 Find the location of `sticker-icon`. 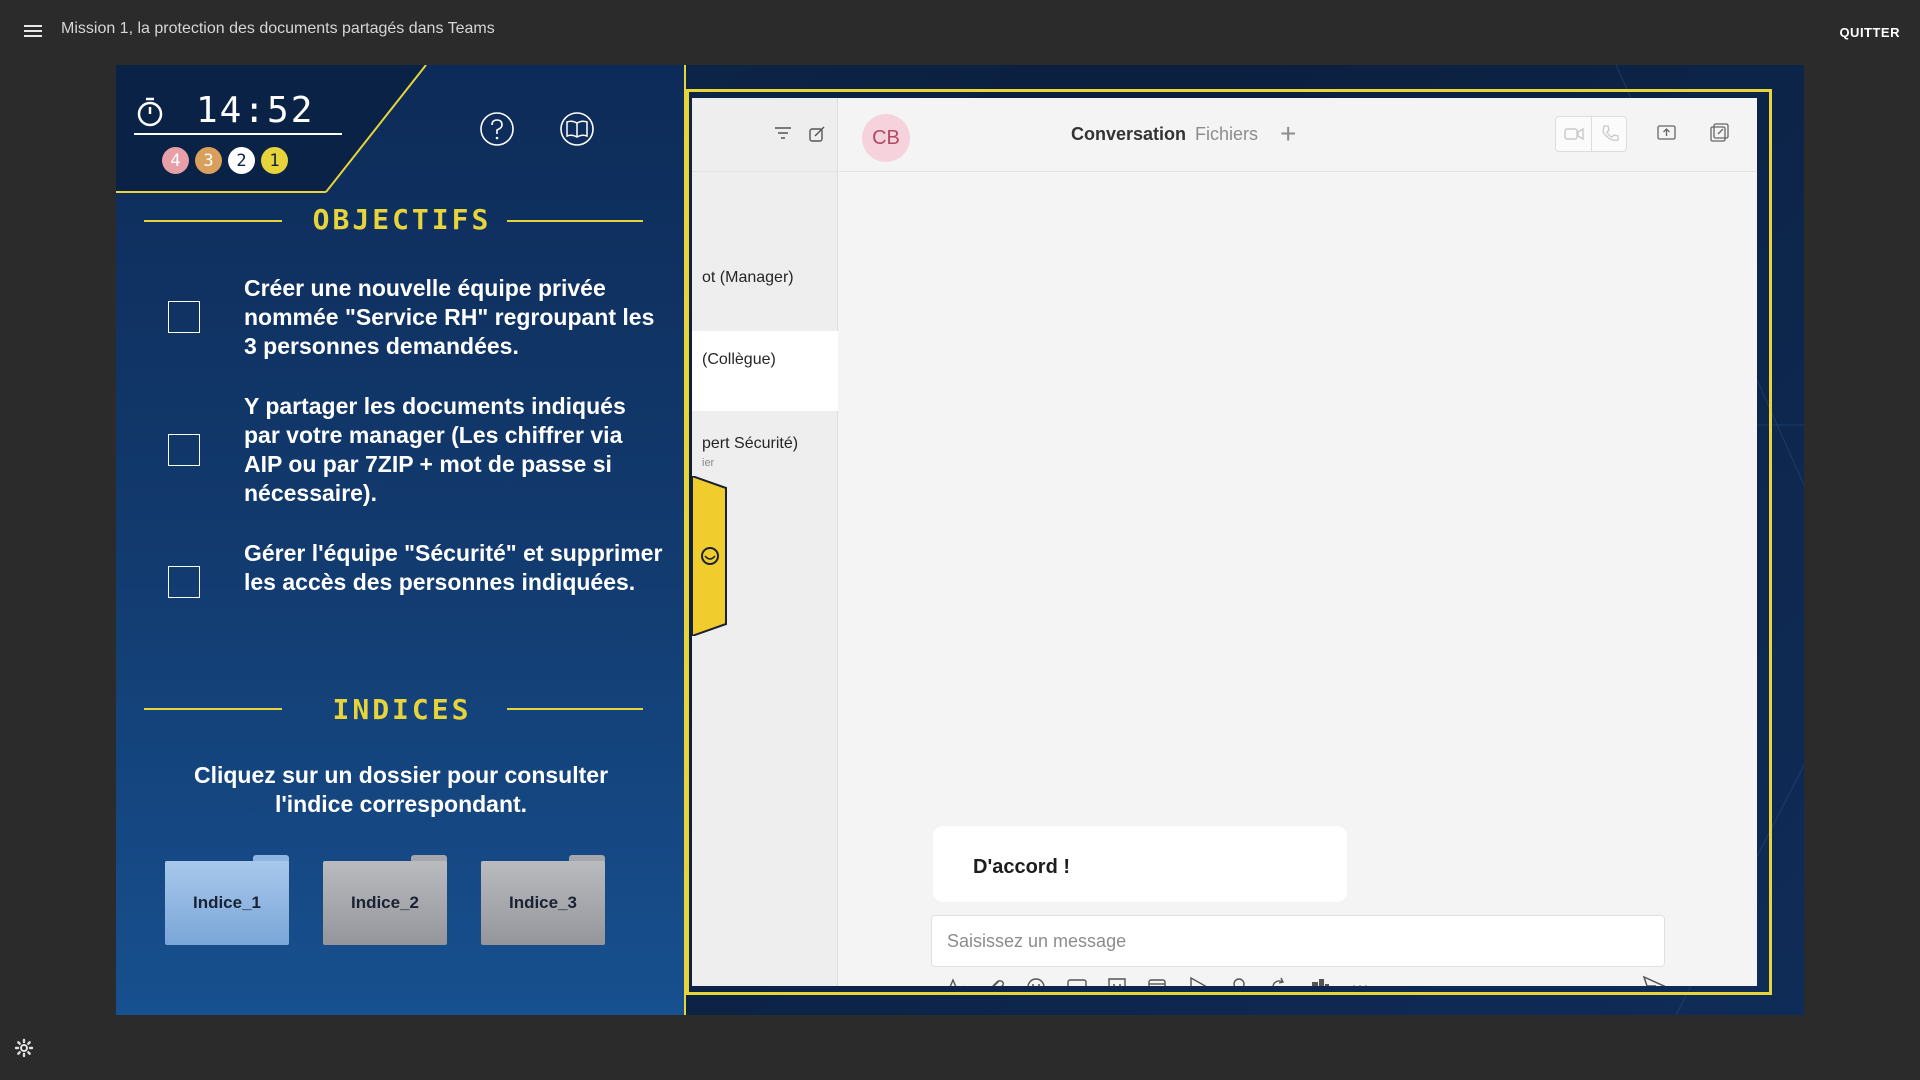

sticker-icon is located at coordinates (1117, 979).